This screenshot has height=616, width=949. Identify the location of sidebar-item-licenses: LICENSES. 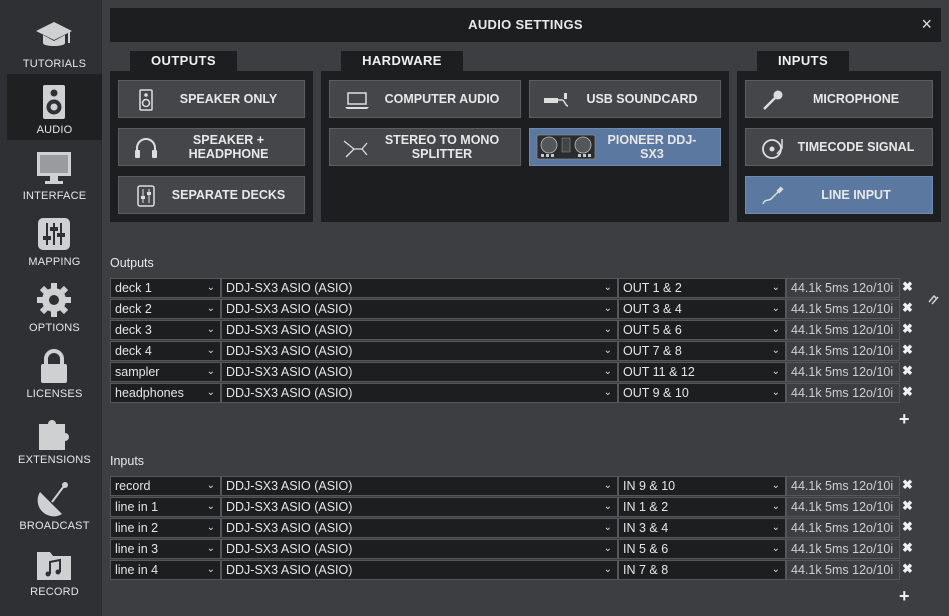
(54, 371).